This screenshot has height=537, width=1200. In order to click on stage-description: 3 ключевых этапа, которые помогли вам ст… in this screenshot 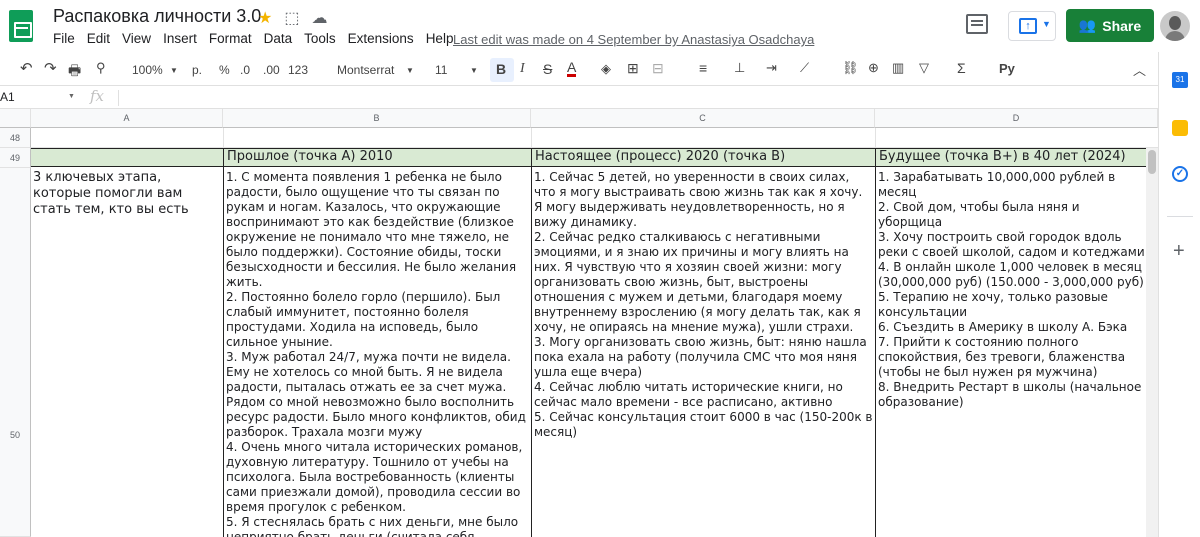, I will do `click(111, 193)`.